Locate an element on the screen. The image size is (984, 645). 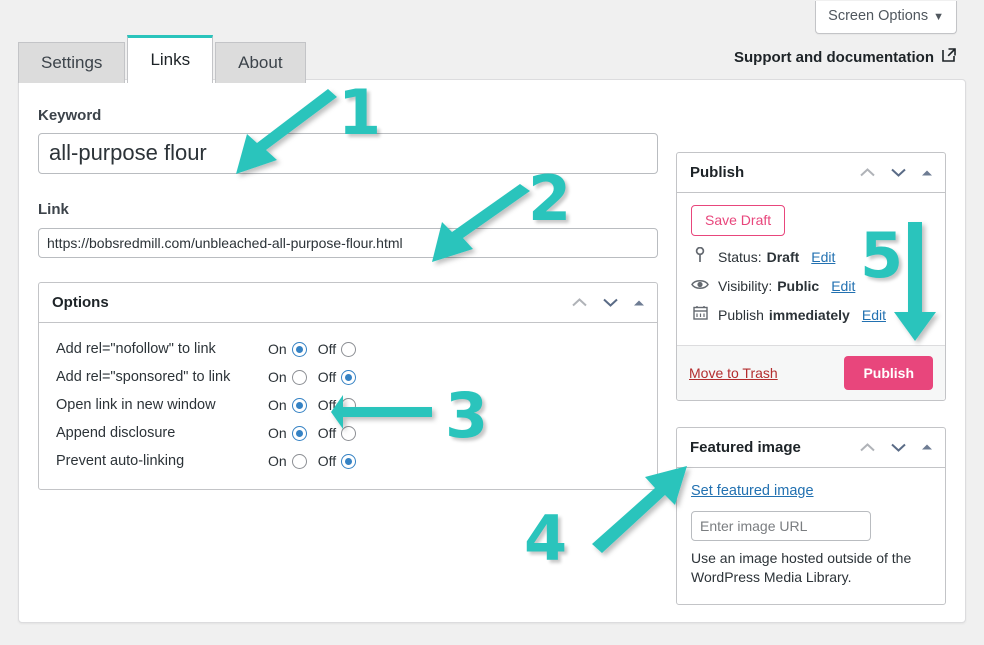
options-metabox-header: Options is located at coordinates (348, 303).